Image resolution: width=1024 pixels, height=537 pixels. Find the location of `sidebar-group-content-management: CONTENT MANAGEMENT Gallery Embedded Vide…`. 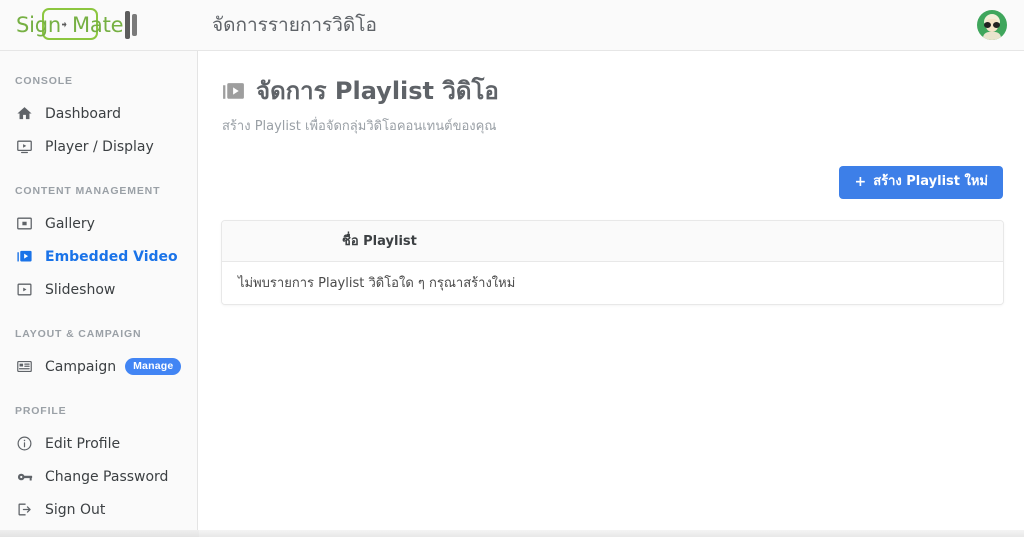

sidebar-group-content-management: CONTENT MANAGEMENT Gallery Embedded Vide… is located at coordinates (98, 245).